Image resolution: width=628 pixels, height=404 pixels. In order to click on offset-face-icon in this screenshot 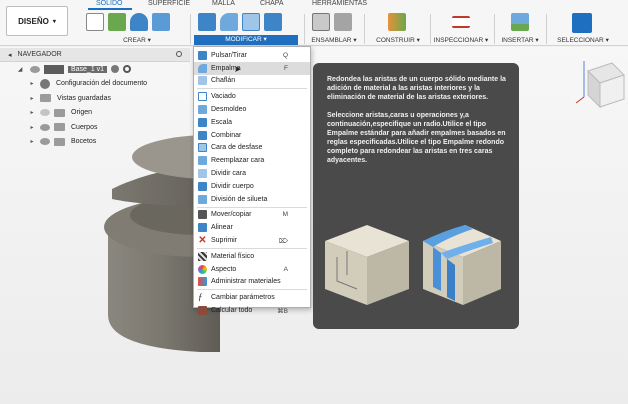, I will do `click(202, 148)`.